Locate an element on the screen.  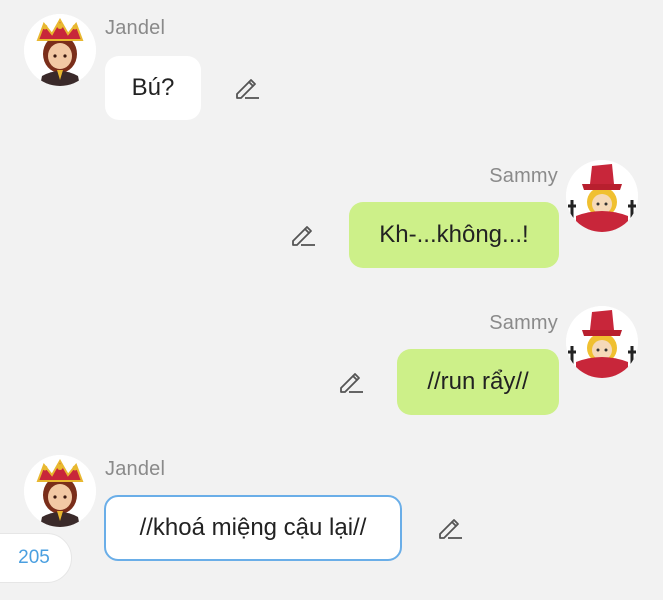
message-bubble: Kh-...không...! is located at coordinates (454, 235).